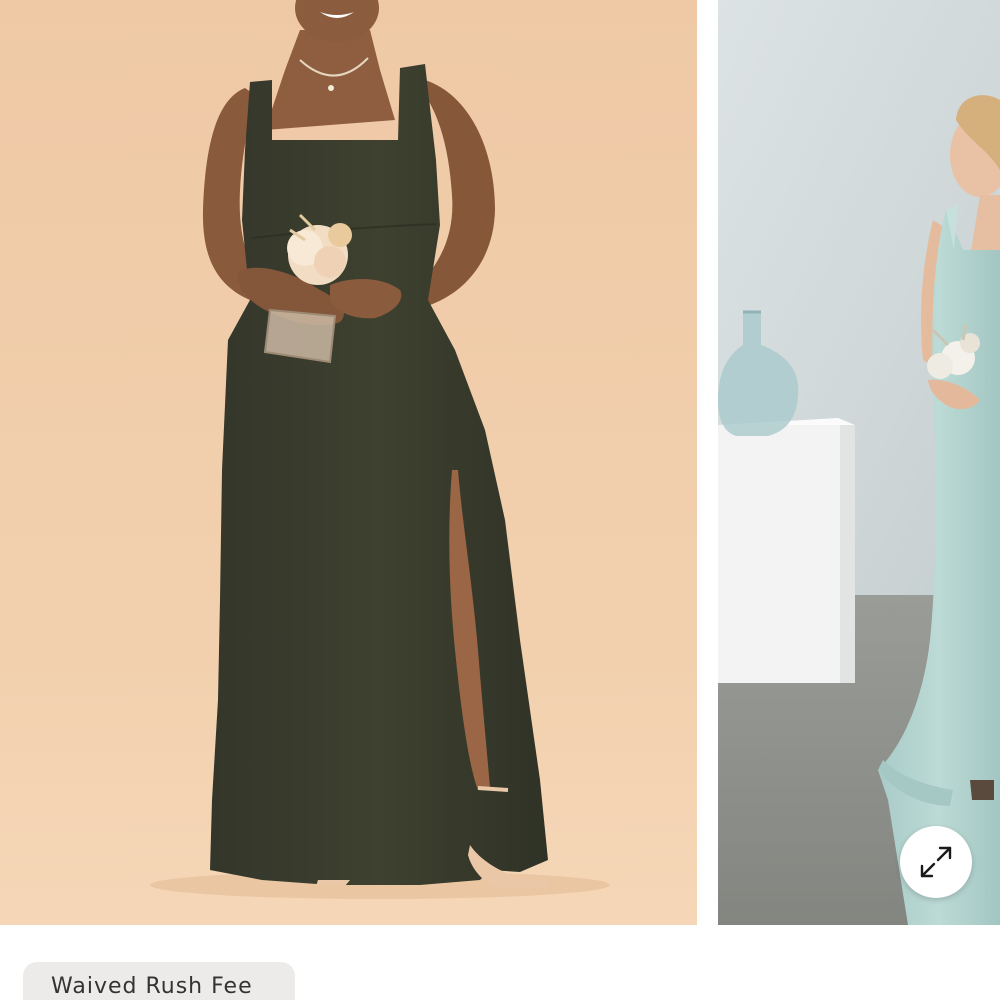 This screenshot has height=1000, width=1000. I want to click on waived-rush-fee-badge: Waived Rush Fee, so click(159, 981).